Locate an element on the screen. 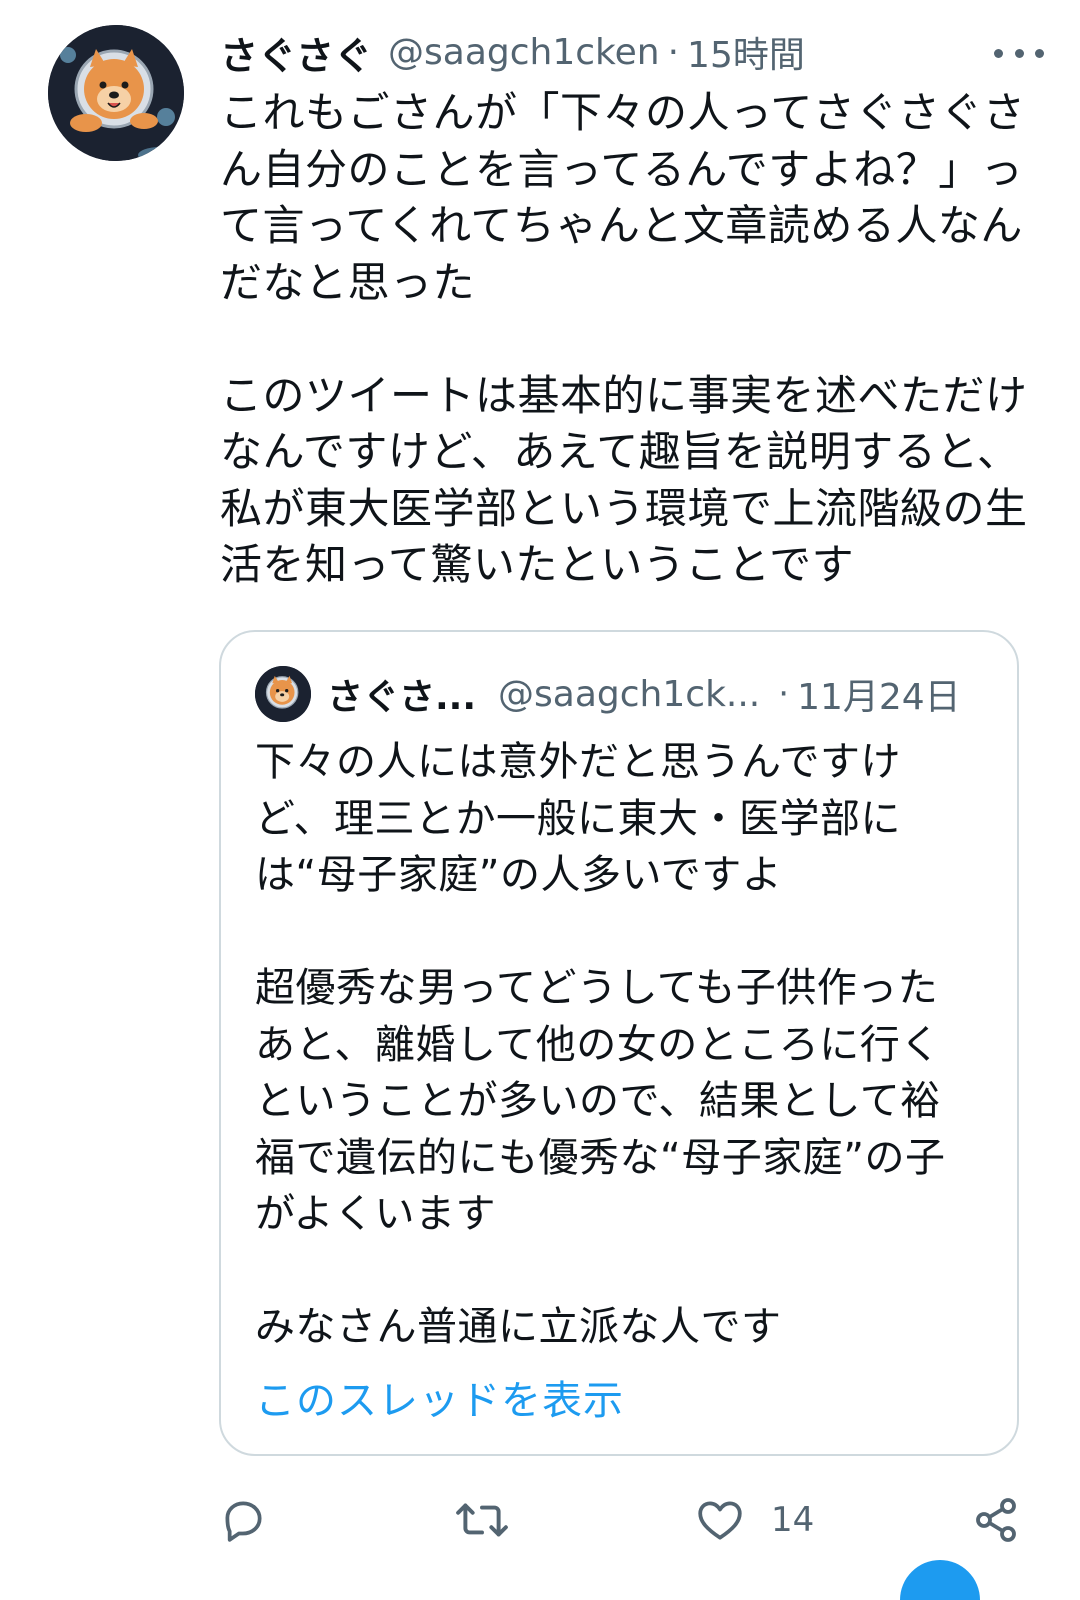  heart-icon is located at coordinates (720, 1520).